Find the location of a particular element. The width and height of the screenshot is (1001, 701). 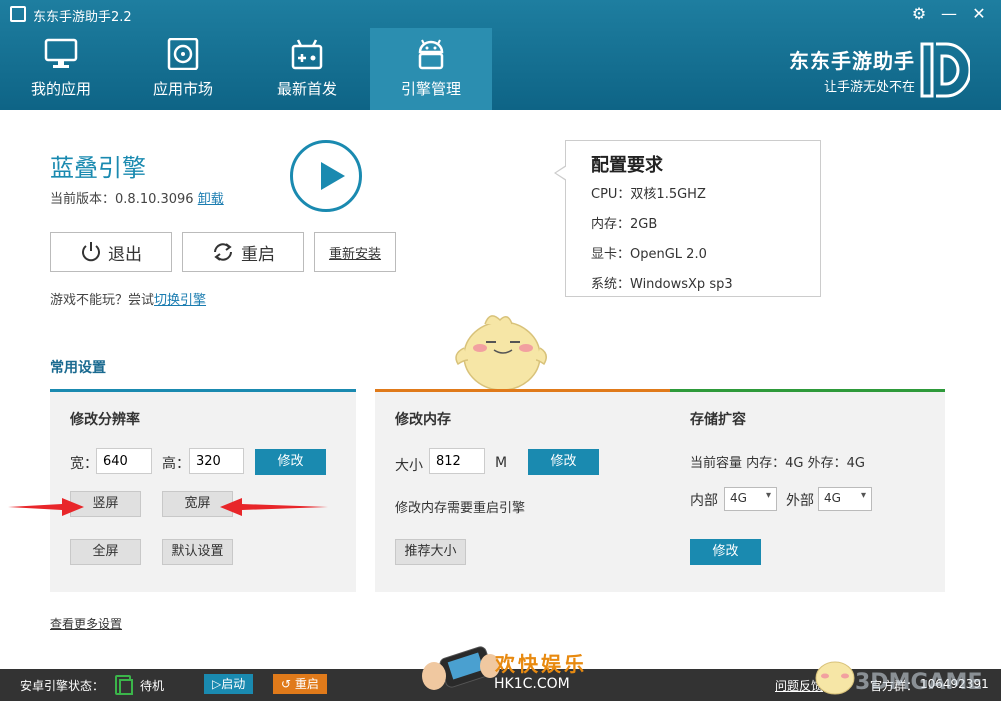

memory-panel: 修改内存 大小 M 修改 修改内存需要重启引擎 推荐大小 is located at coordinates (528, 490).